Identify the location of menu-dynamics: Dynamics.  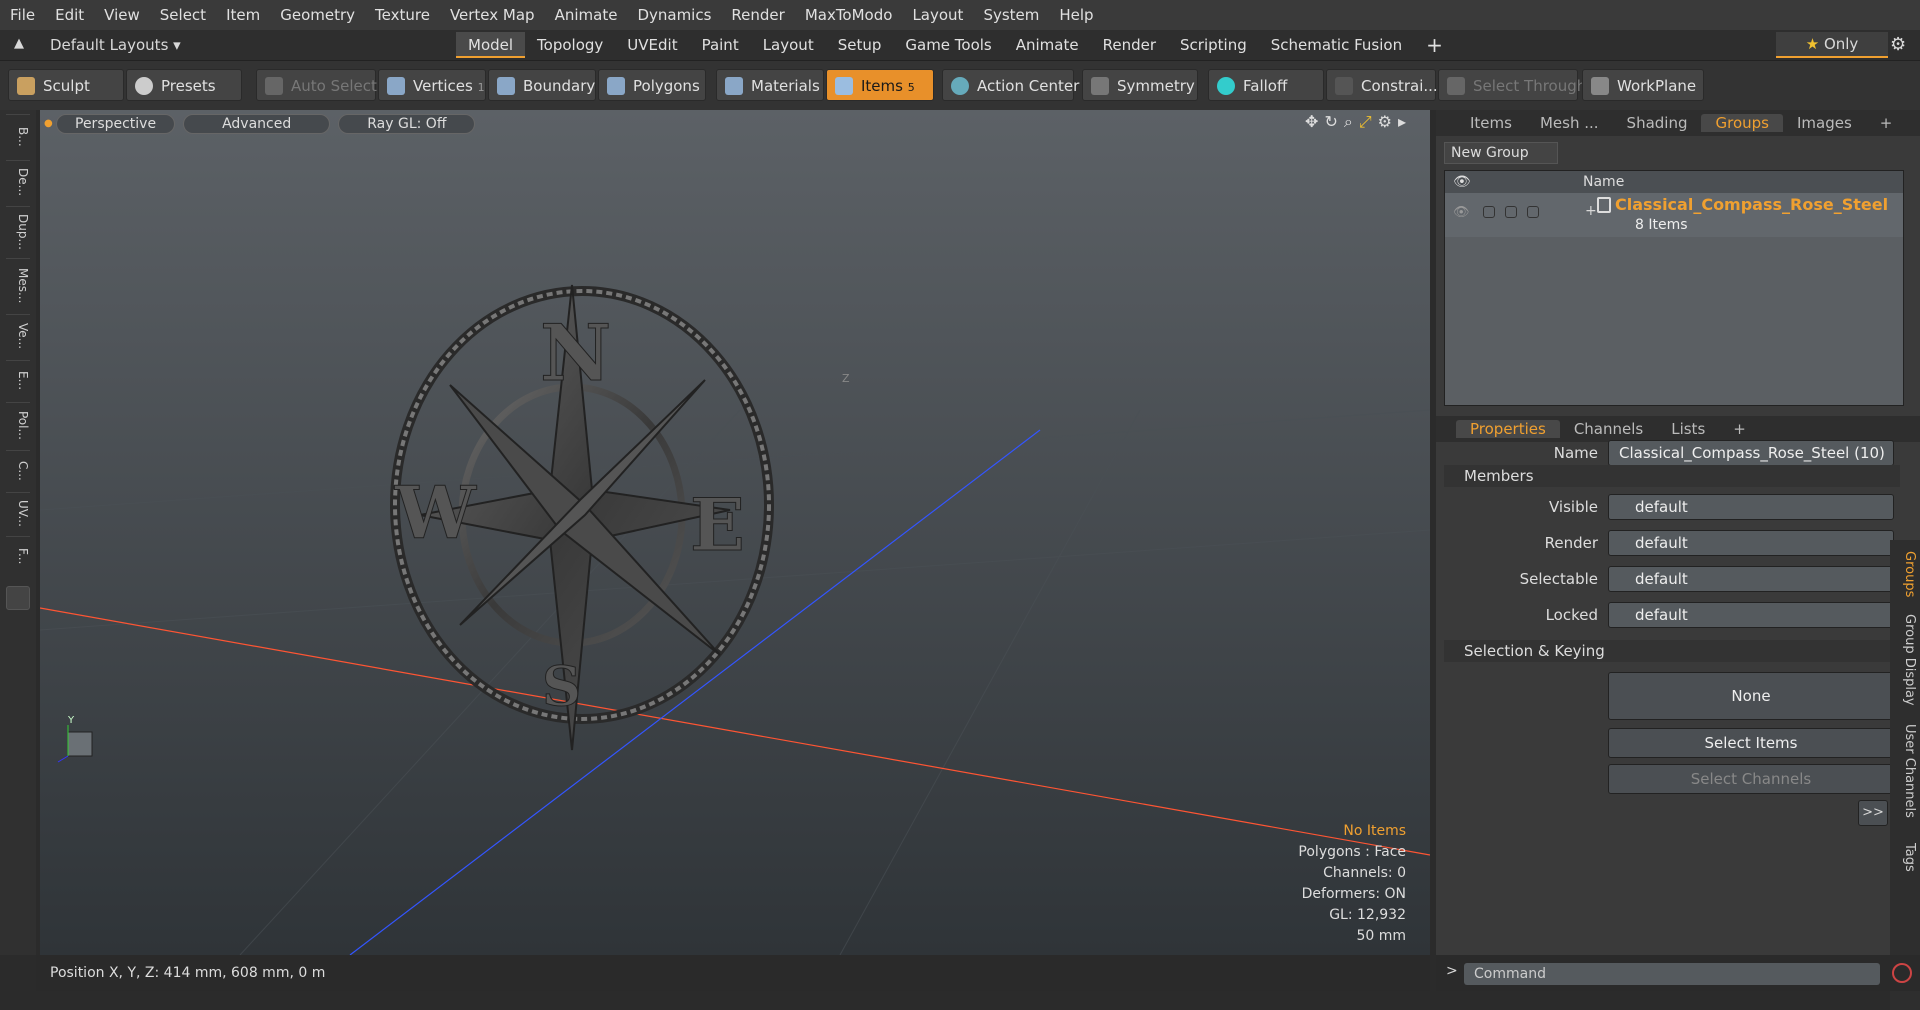
(674, 15).